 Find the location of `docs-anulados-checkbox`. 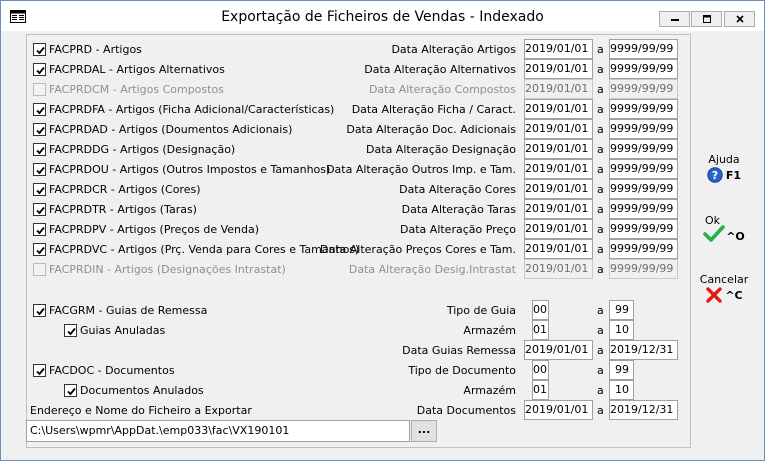

docs-anulados-checkbox is located at coordinates (70, 390).